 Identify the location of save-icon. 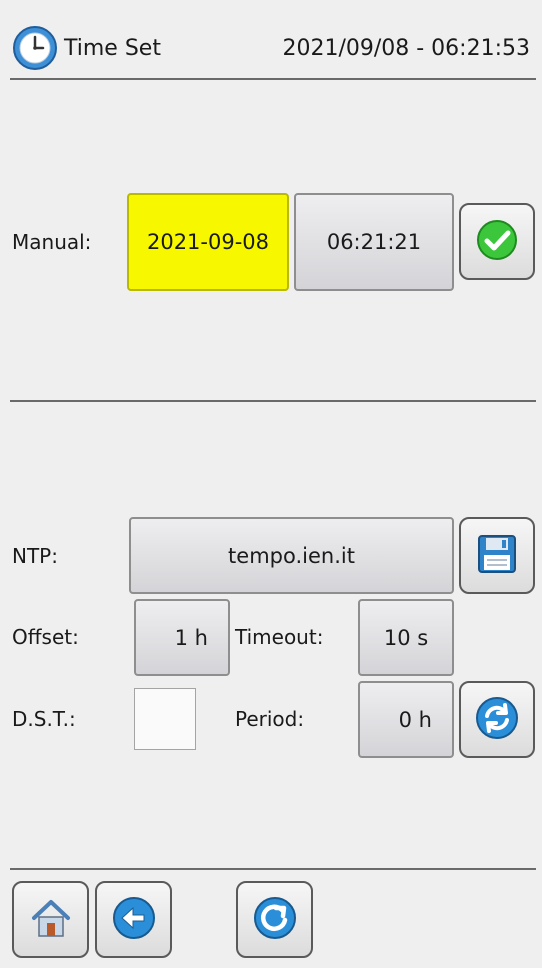
(497, 556).